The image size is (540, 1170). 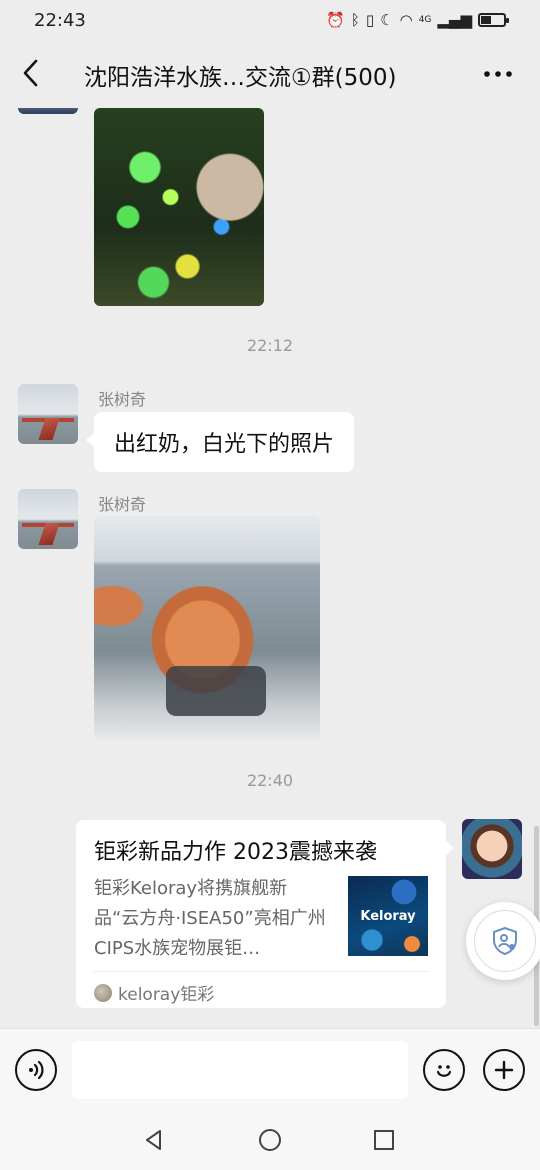 I want to click on nav-recent-button, so click(x=384, y=1140).